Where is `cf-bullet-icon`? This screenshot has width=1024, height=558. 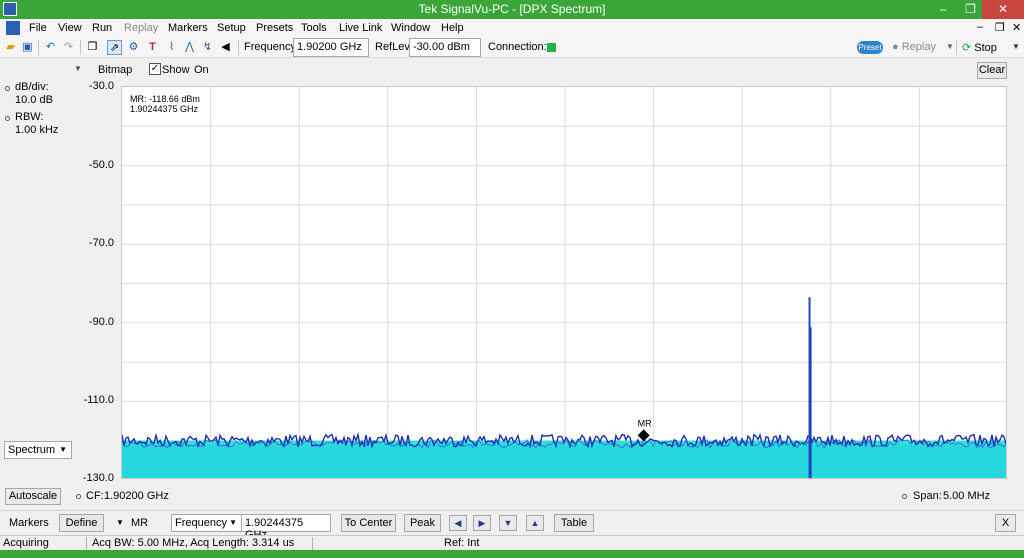 cf-bullet-icon is located at coordinates (78, 496).